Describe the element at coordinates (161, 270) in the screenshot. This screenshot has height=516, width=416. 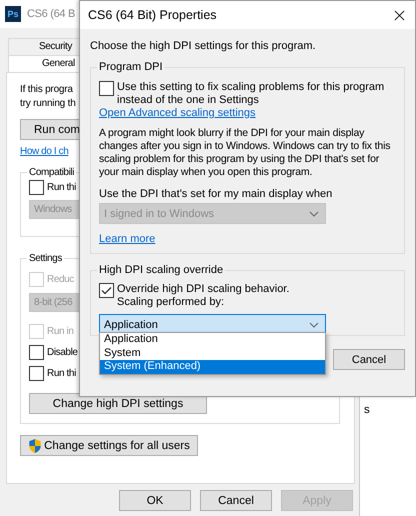
I see `group-label: High DPI scaling override` at that location.